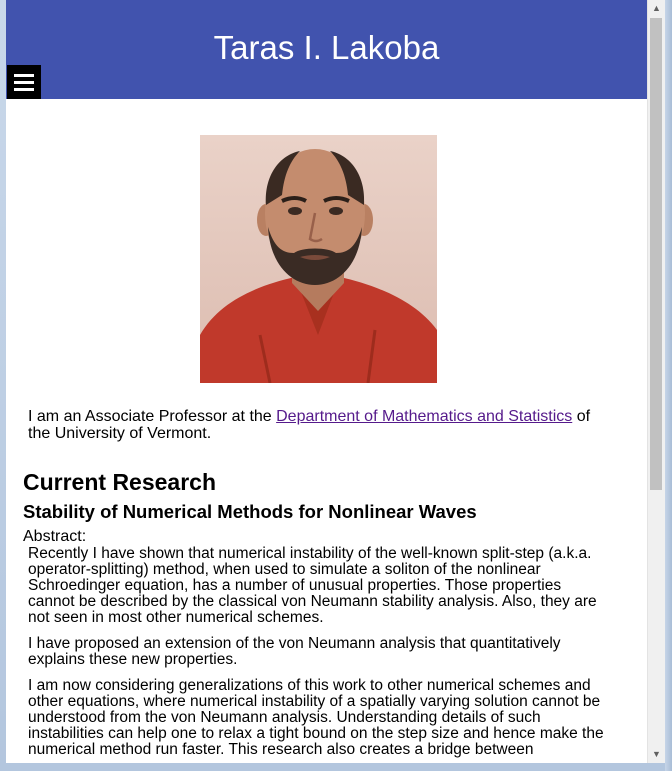 The image size is (672, 771). Describe the element at coordinates (424, 416) in the screenshot. I see `department-link: Department of Mathematics and Statistics` at that location.